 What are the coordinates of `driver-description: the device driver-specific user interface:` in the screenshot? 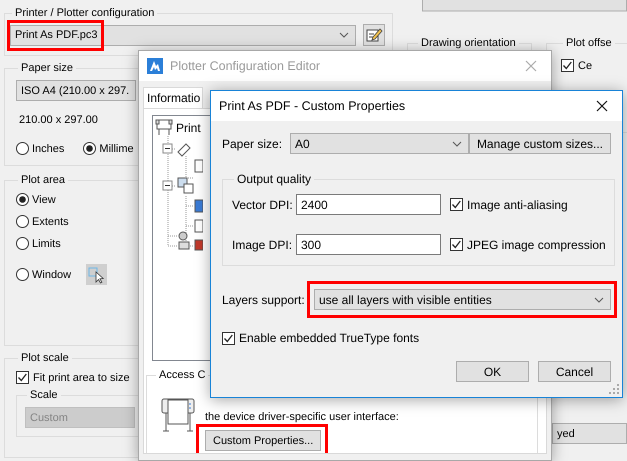 It's located at (302, 417).